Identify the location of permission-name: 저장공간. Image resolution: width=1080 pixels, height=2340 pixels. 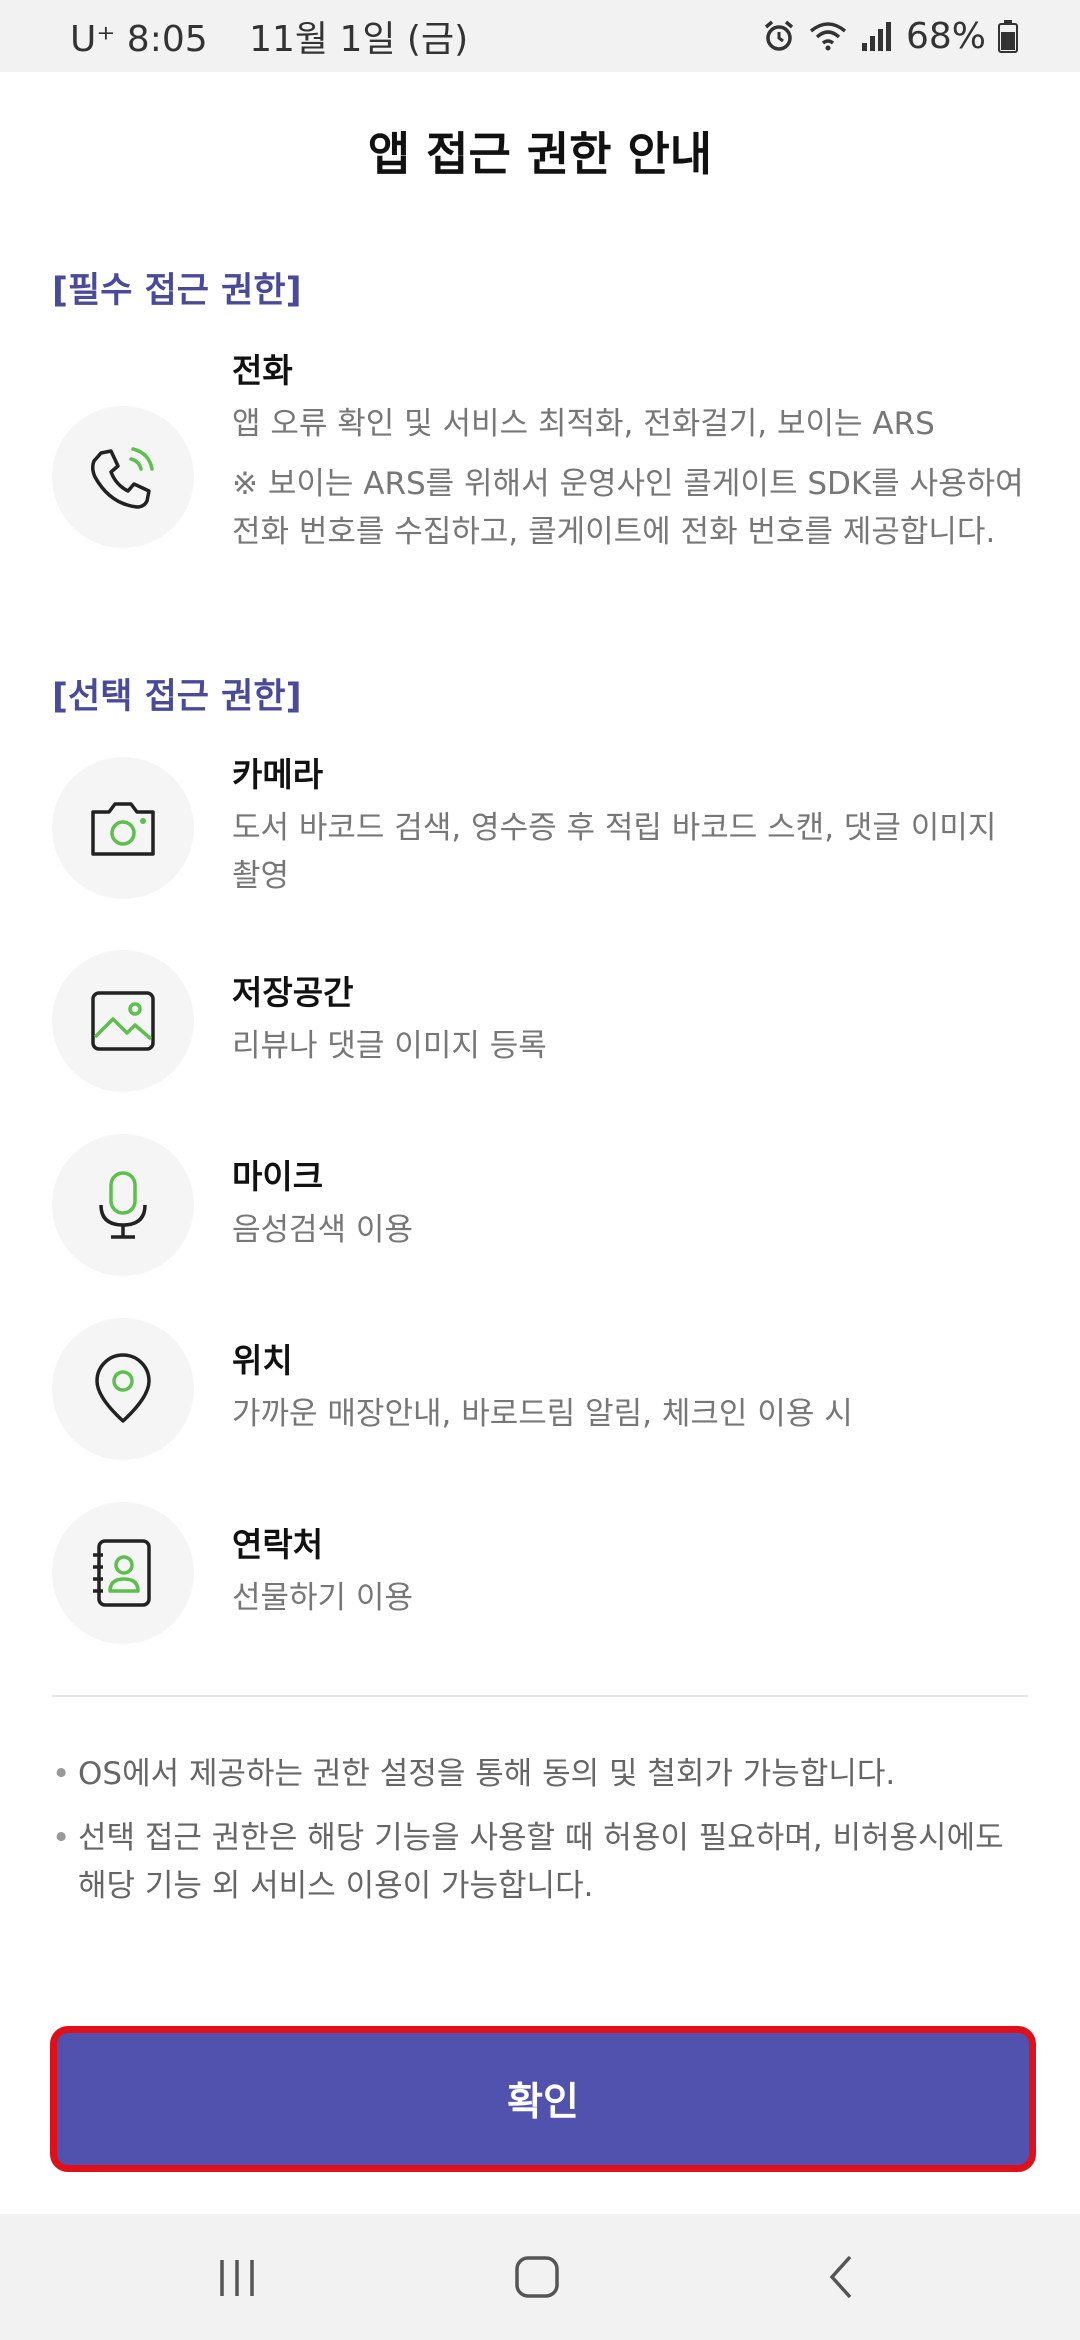
(293, 992).